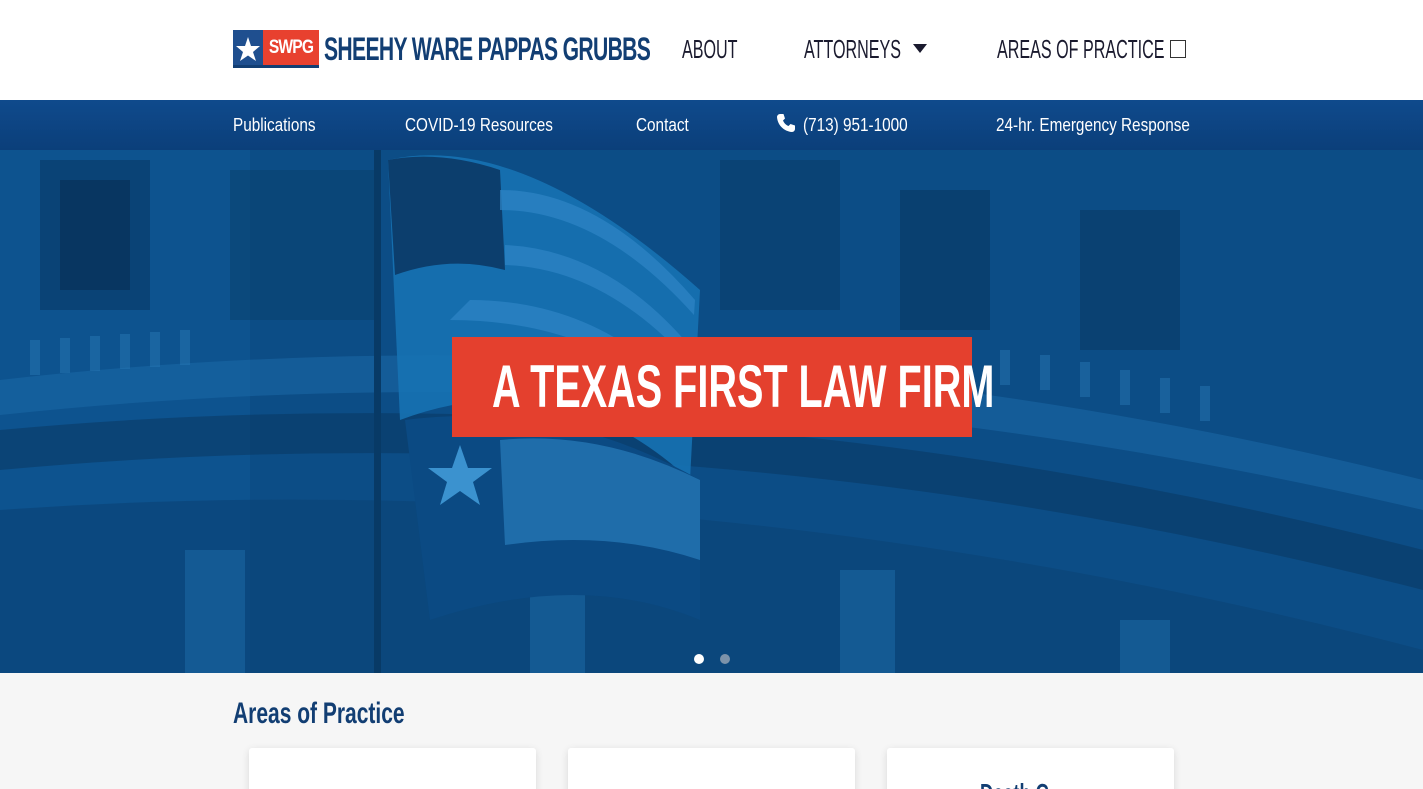 This screenshot has height=789, width=1423. What do you see at coordinates (852, 49) in the screenshot?
I see `nav-attorneys: ATTORNEYS` at bounding box center [852, 49].